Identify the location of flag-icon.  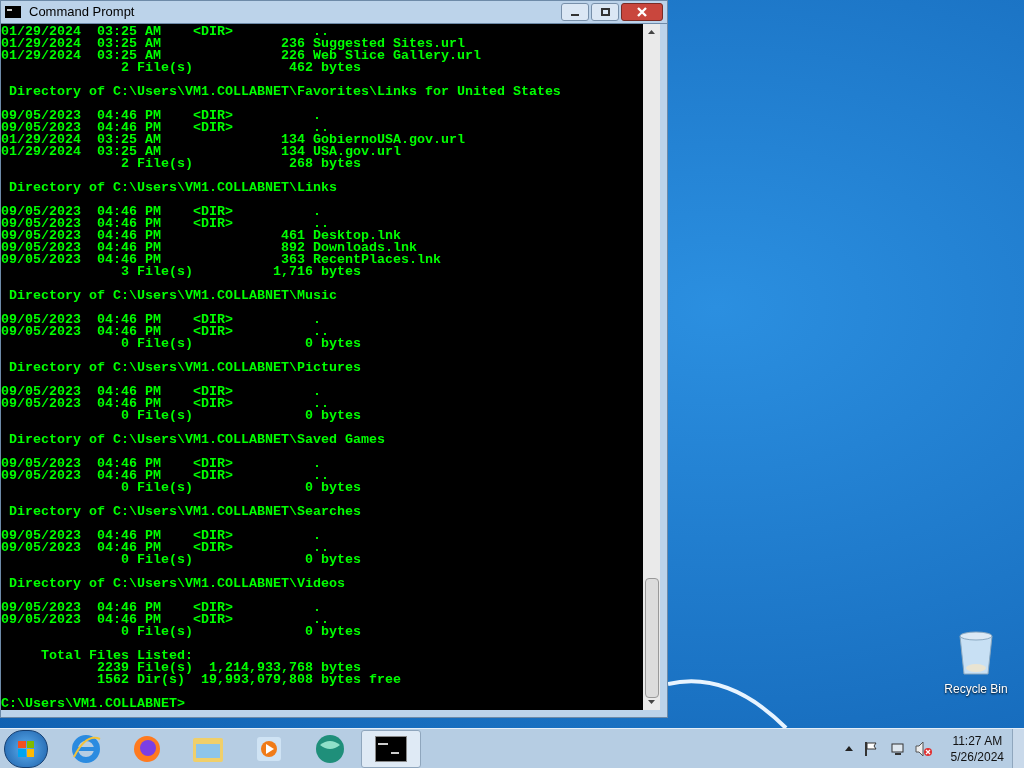
(870, 748).